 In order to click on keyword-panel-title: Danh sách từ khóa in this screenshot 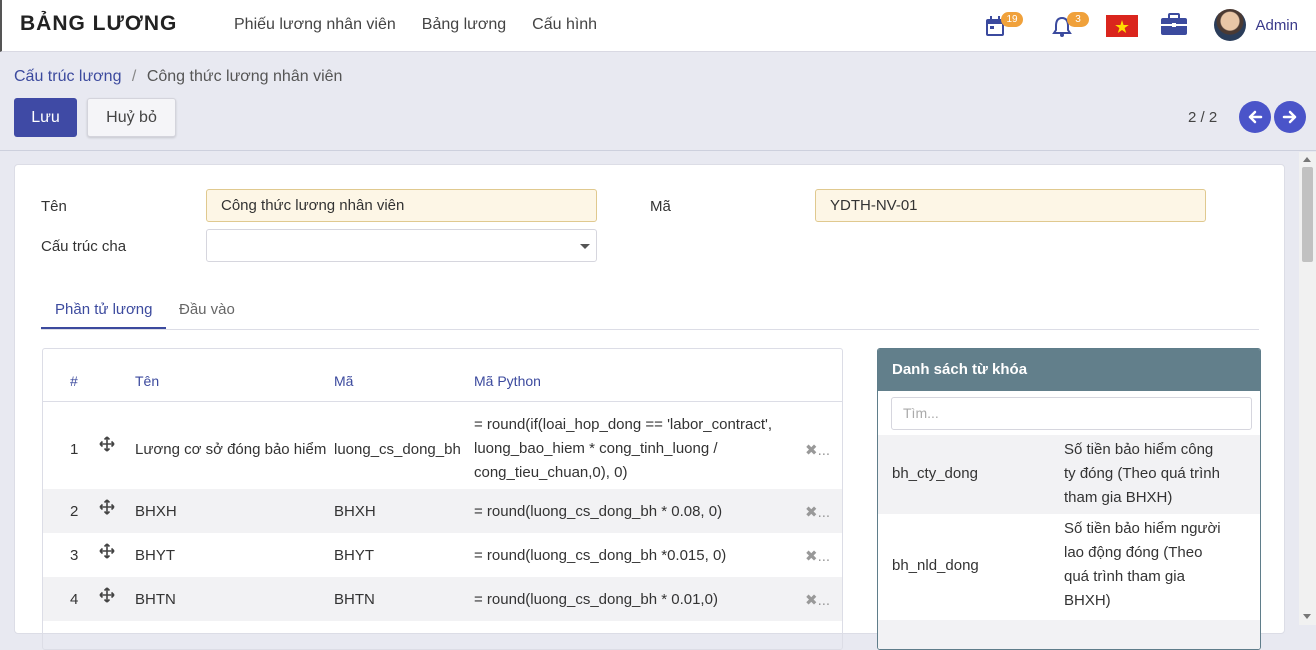, I will do `click(1069, 370)`.